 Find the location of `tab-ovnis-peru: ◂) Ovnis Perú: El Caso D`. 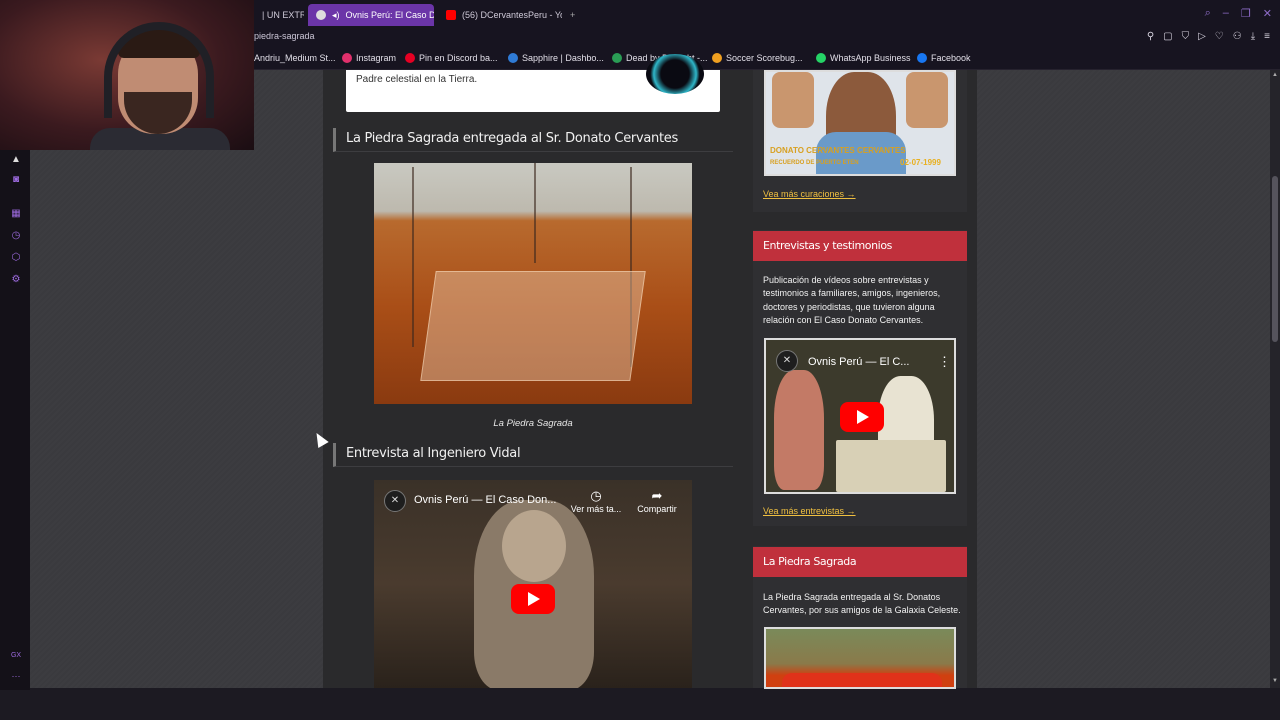

tab-ovnis-peru: ◂) Ovnis Perú: El Caso D is located at coordinates (371, 15).